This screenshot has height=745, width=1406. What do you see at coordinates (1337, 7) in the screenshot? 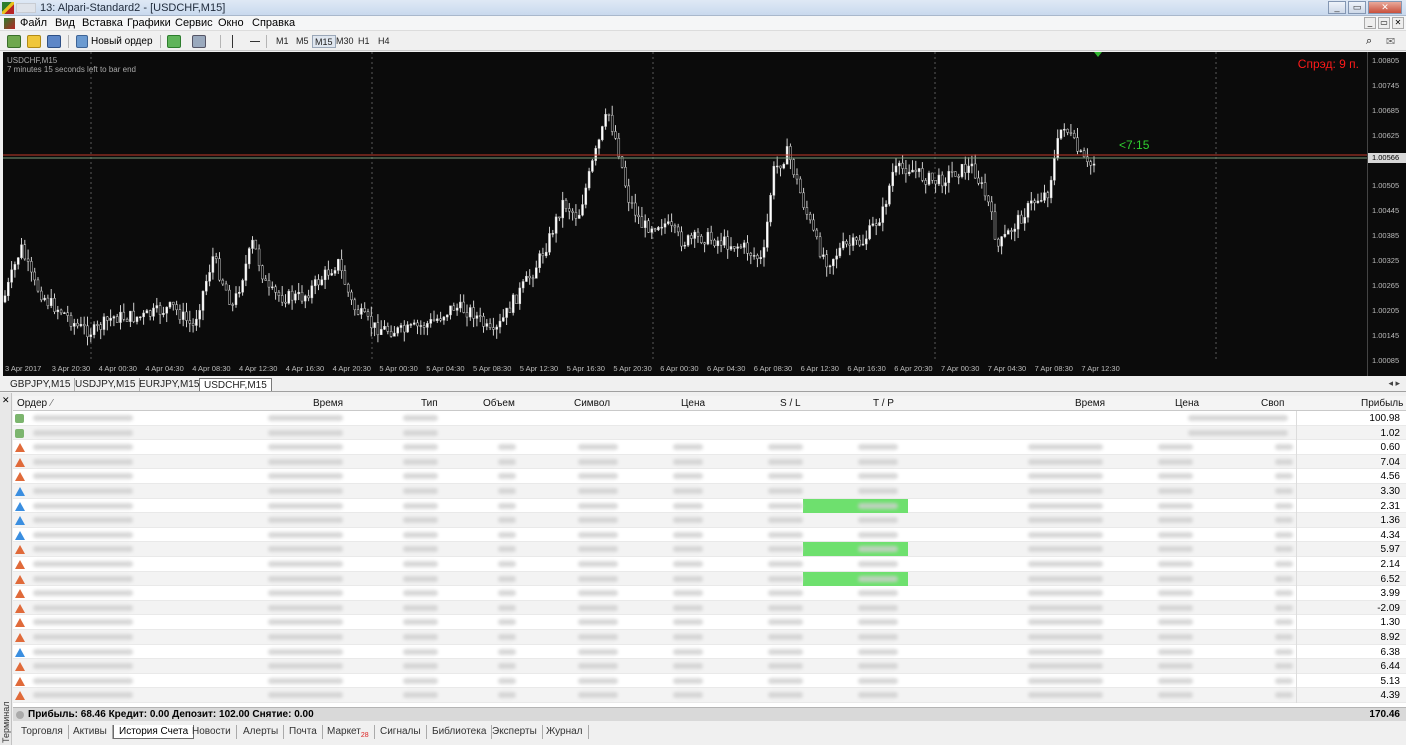
I see `minimize-button: _` at bounding box center [1337, 7].